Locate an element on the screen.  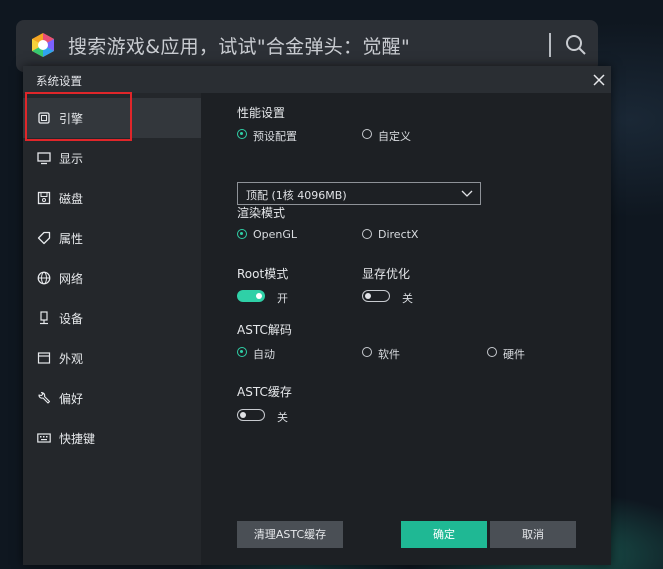
performance-label: 性能设置 is located at coordinates (261, 113).